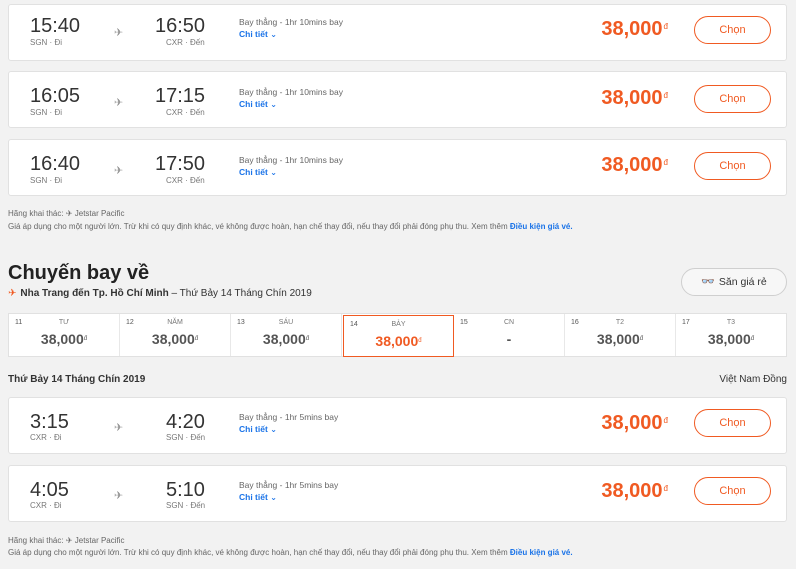 This screenshot has width=796, height=569. I want to click on arrival-time: 17:15, so click(180, 96).